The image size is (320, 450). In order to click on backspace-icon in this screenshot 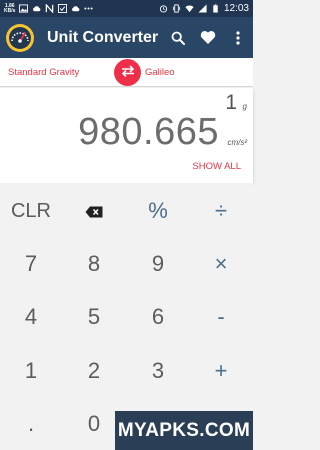, I will do `click(94, 211)`.